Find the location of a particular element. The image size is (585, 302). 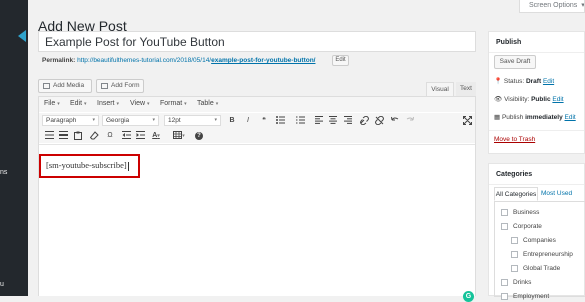

menu-view: View ▾ is located at coordinates (140, 103).